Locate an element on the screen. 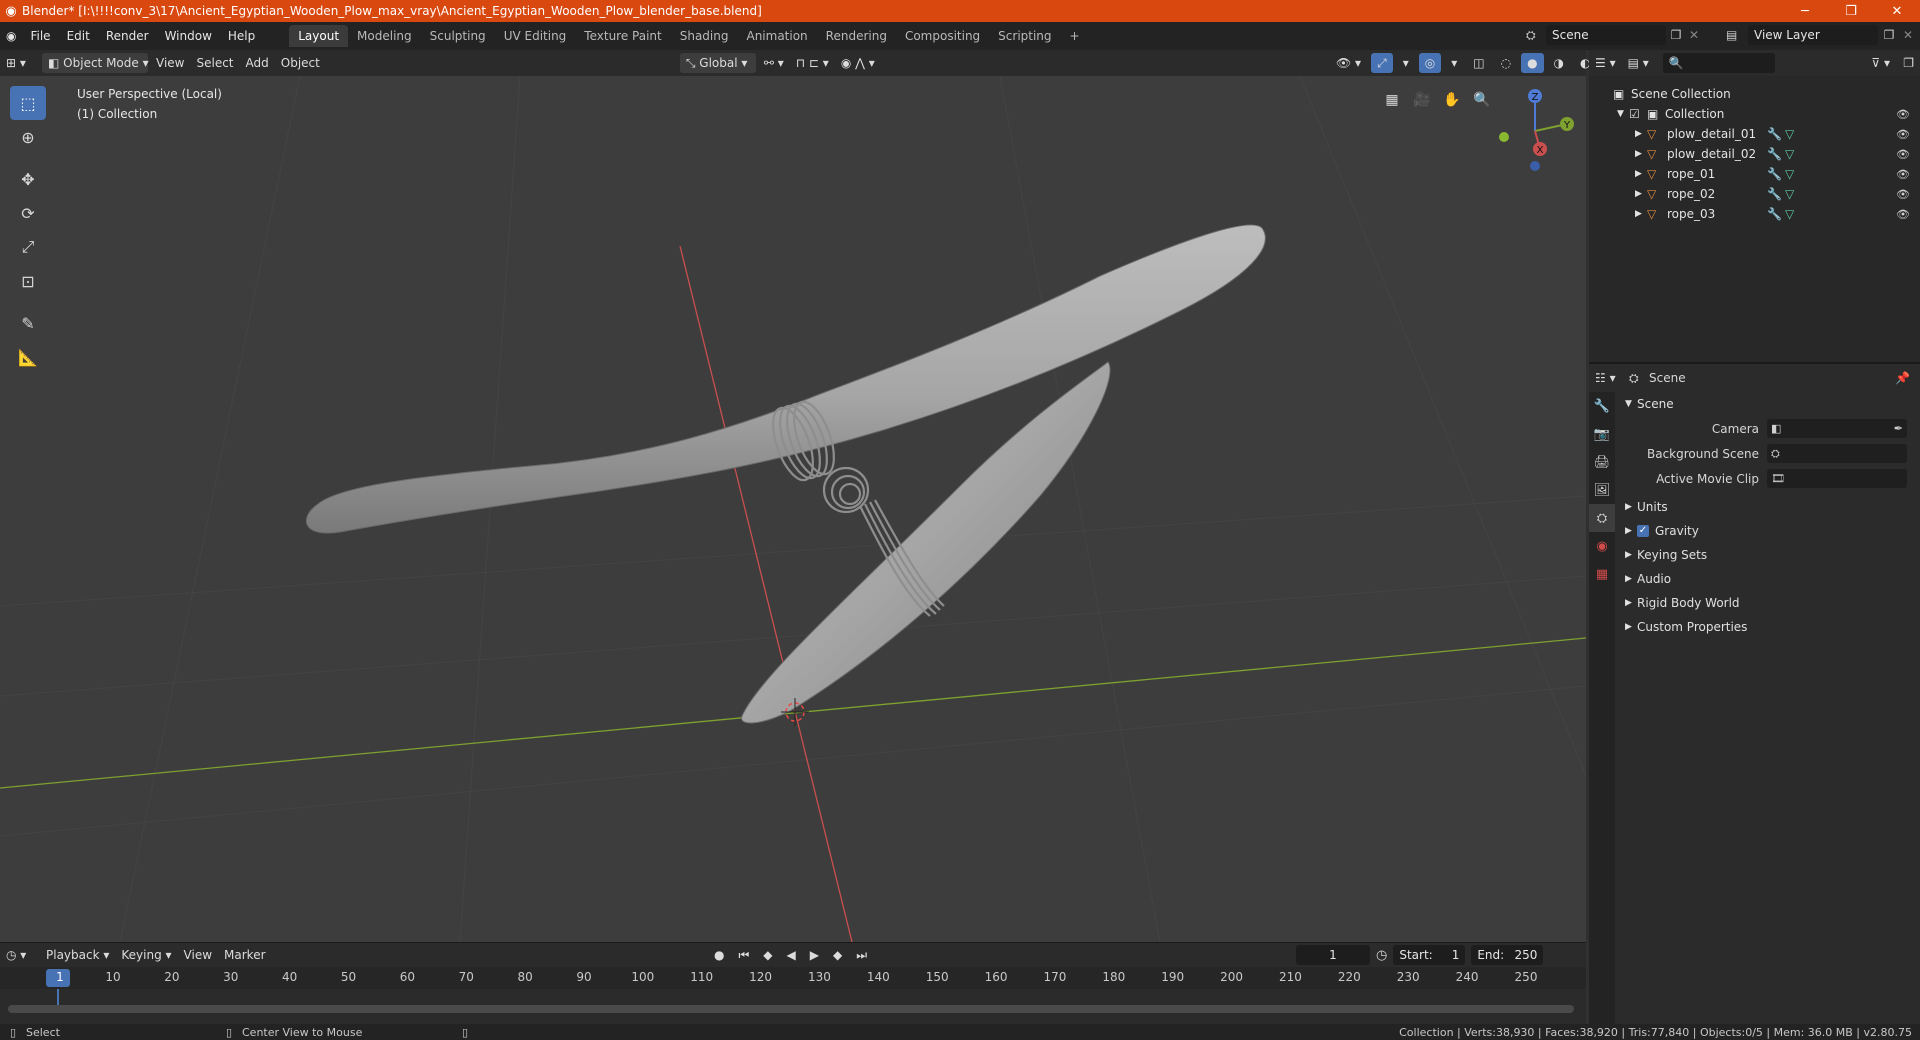 The image size is (1920, 1040). delete-scene-icon: ✕ is located at coordinates (1694, 35).